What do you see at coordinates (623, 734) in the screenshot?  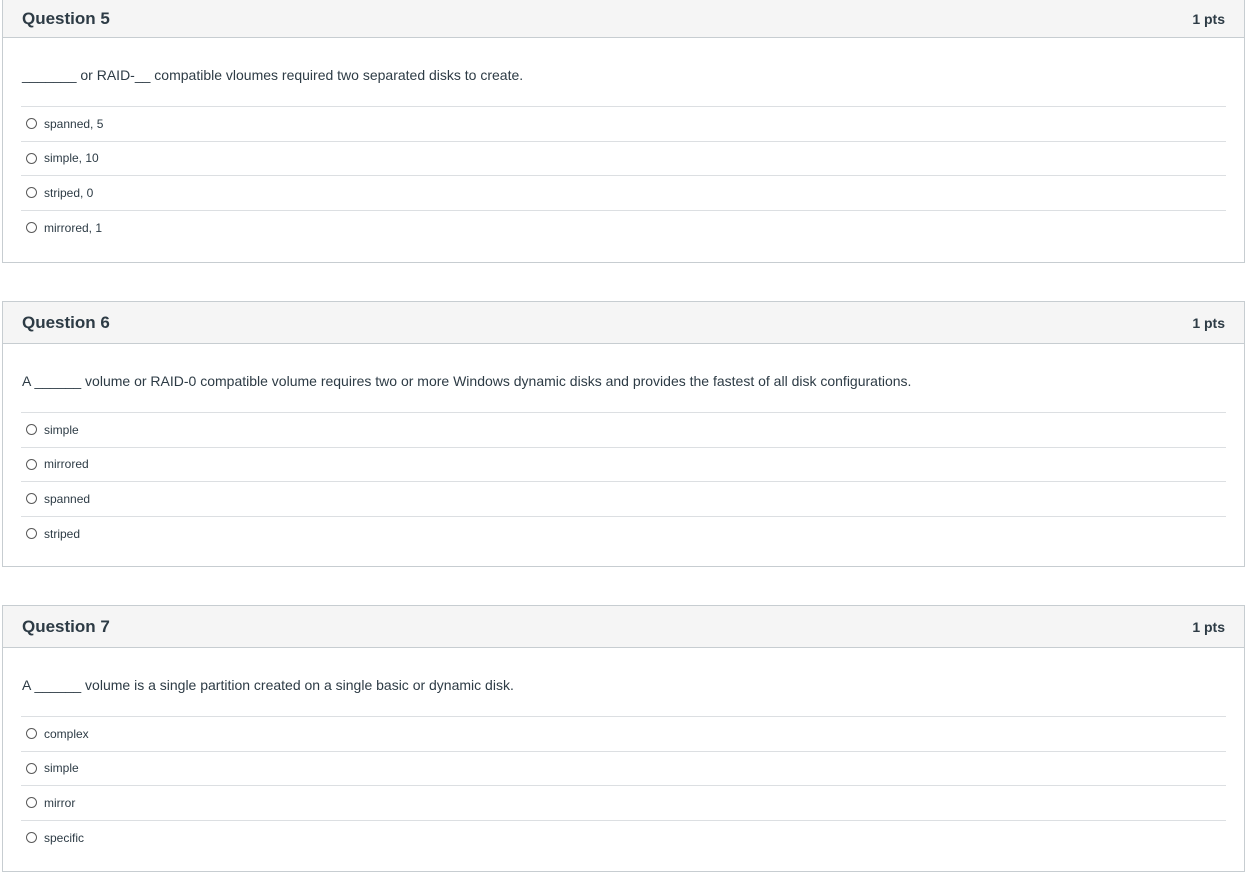 I see `answer-option: complex` at bounding box center [623, 734].